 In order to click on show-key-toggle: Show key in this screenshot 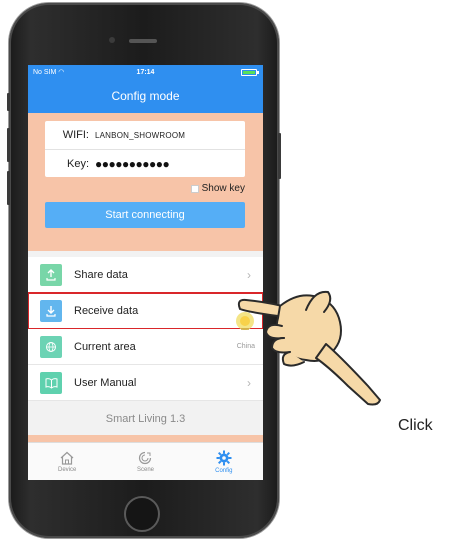, I will do `click(217, 188)`.